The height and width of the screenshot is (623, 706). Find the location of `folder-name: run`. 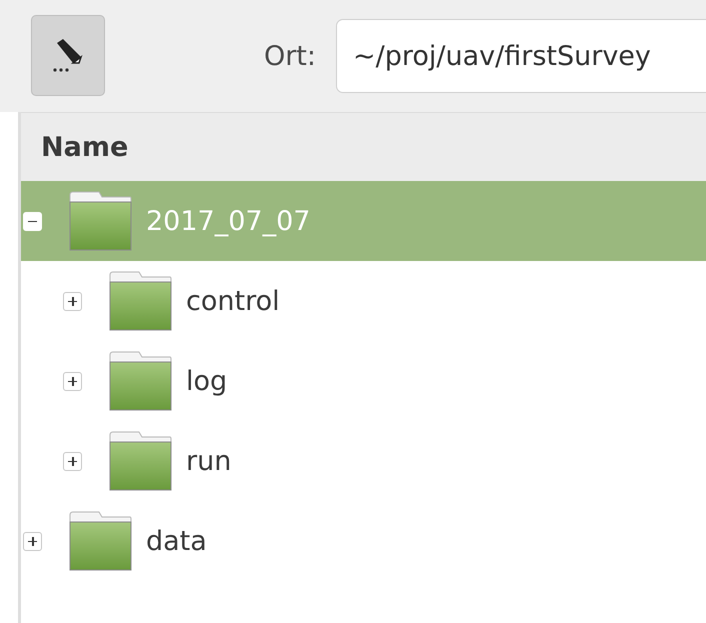

folder-name: run is located at coordinates (209, 461).